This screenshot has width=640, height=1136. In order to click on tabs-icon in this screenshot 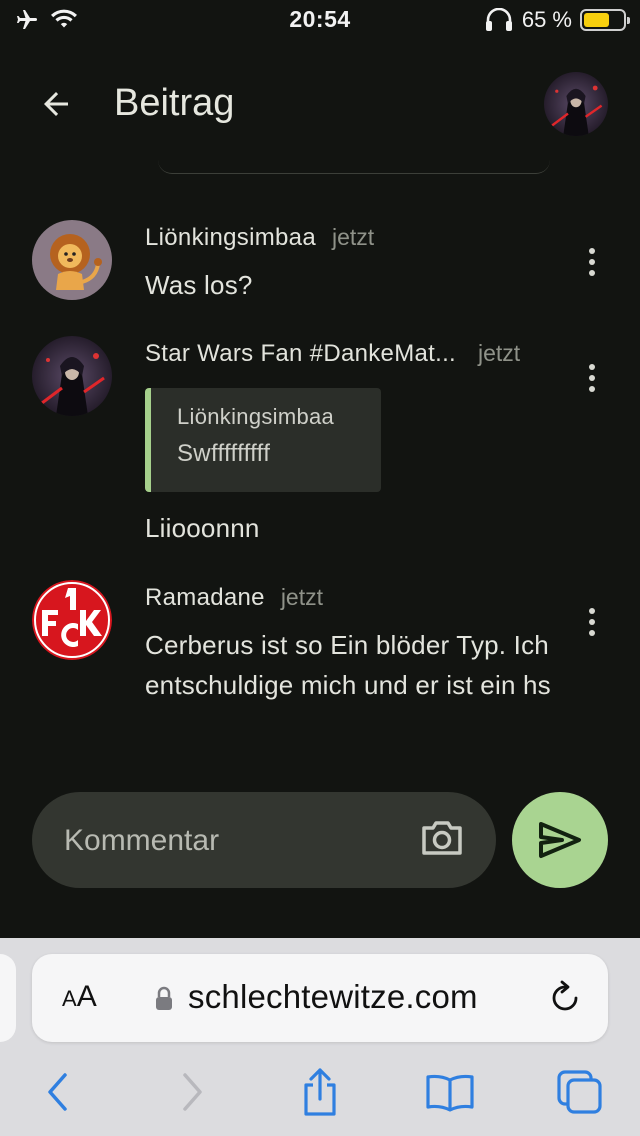, I will do `click(579, 1092)`.